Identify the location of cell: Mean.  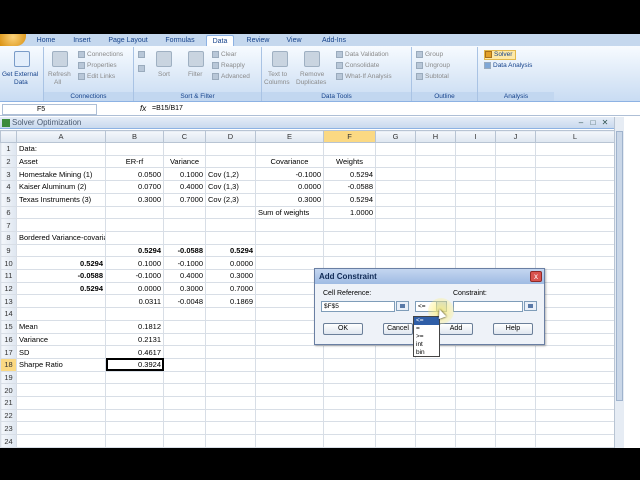
(61, 326).